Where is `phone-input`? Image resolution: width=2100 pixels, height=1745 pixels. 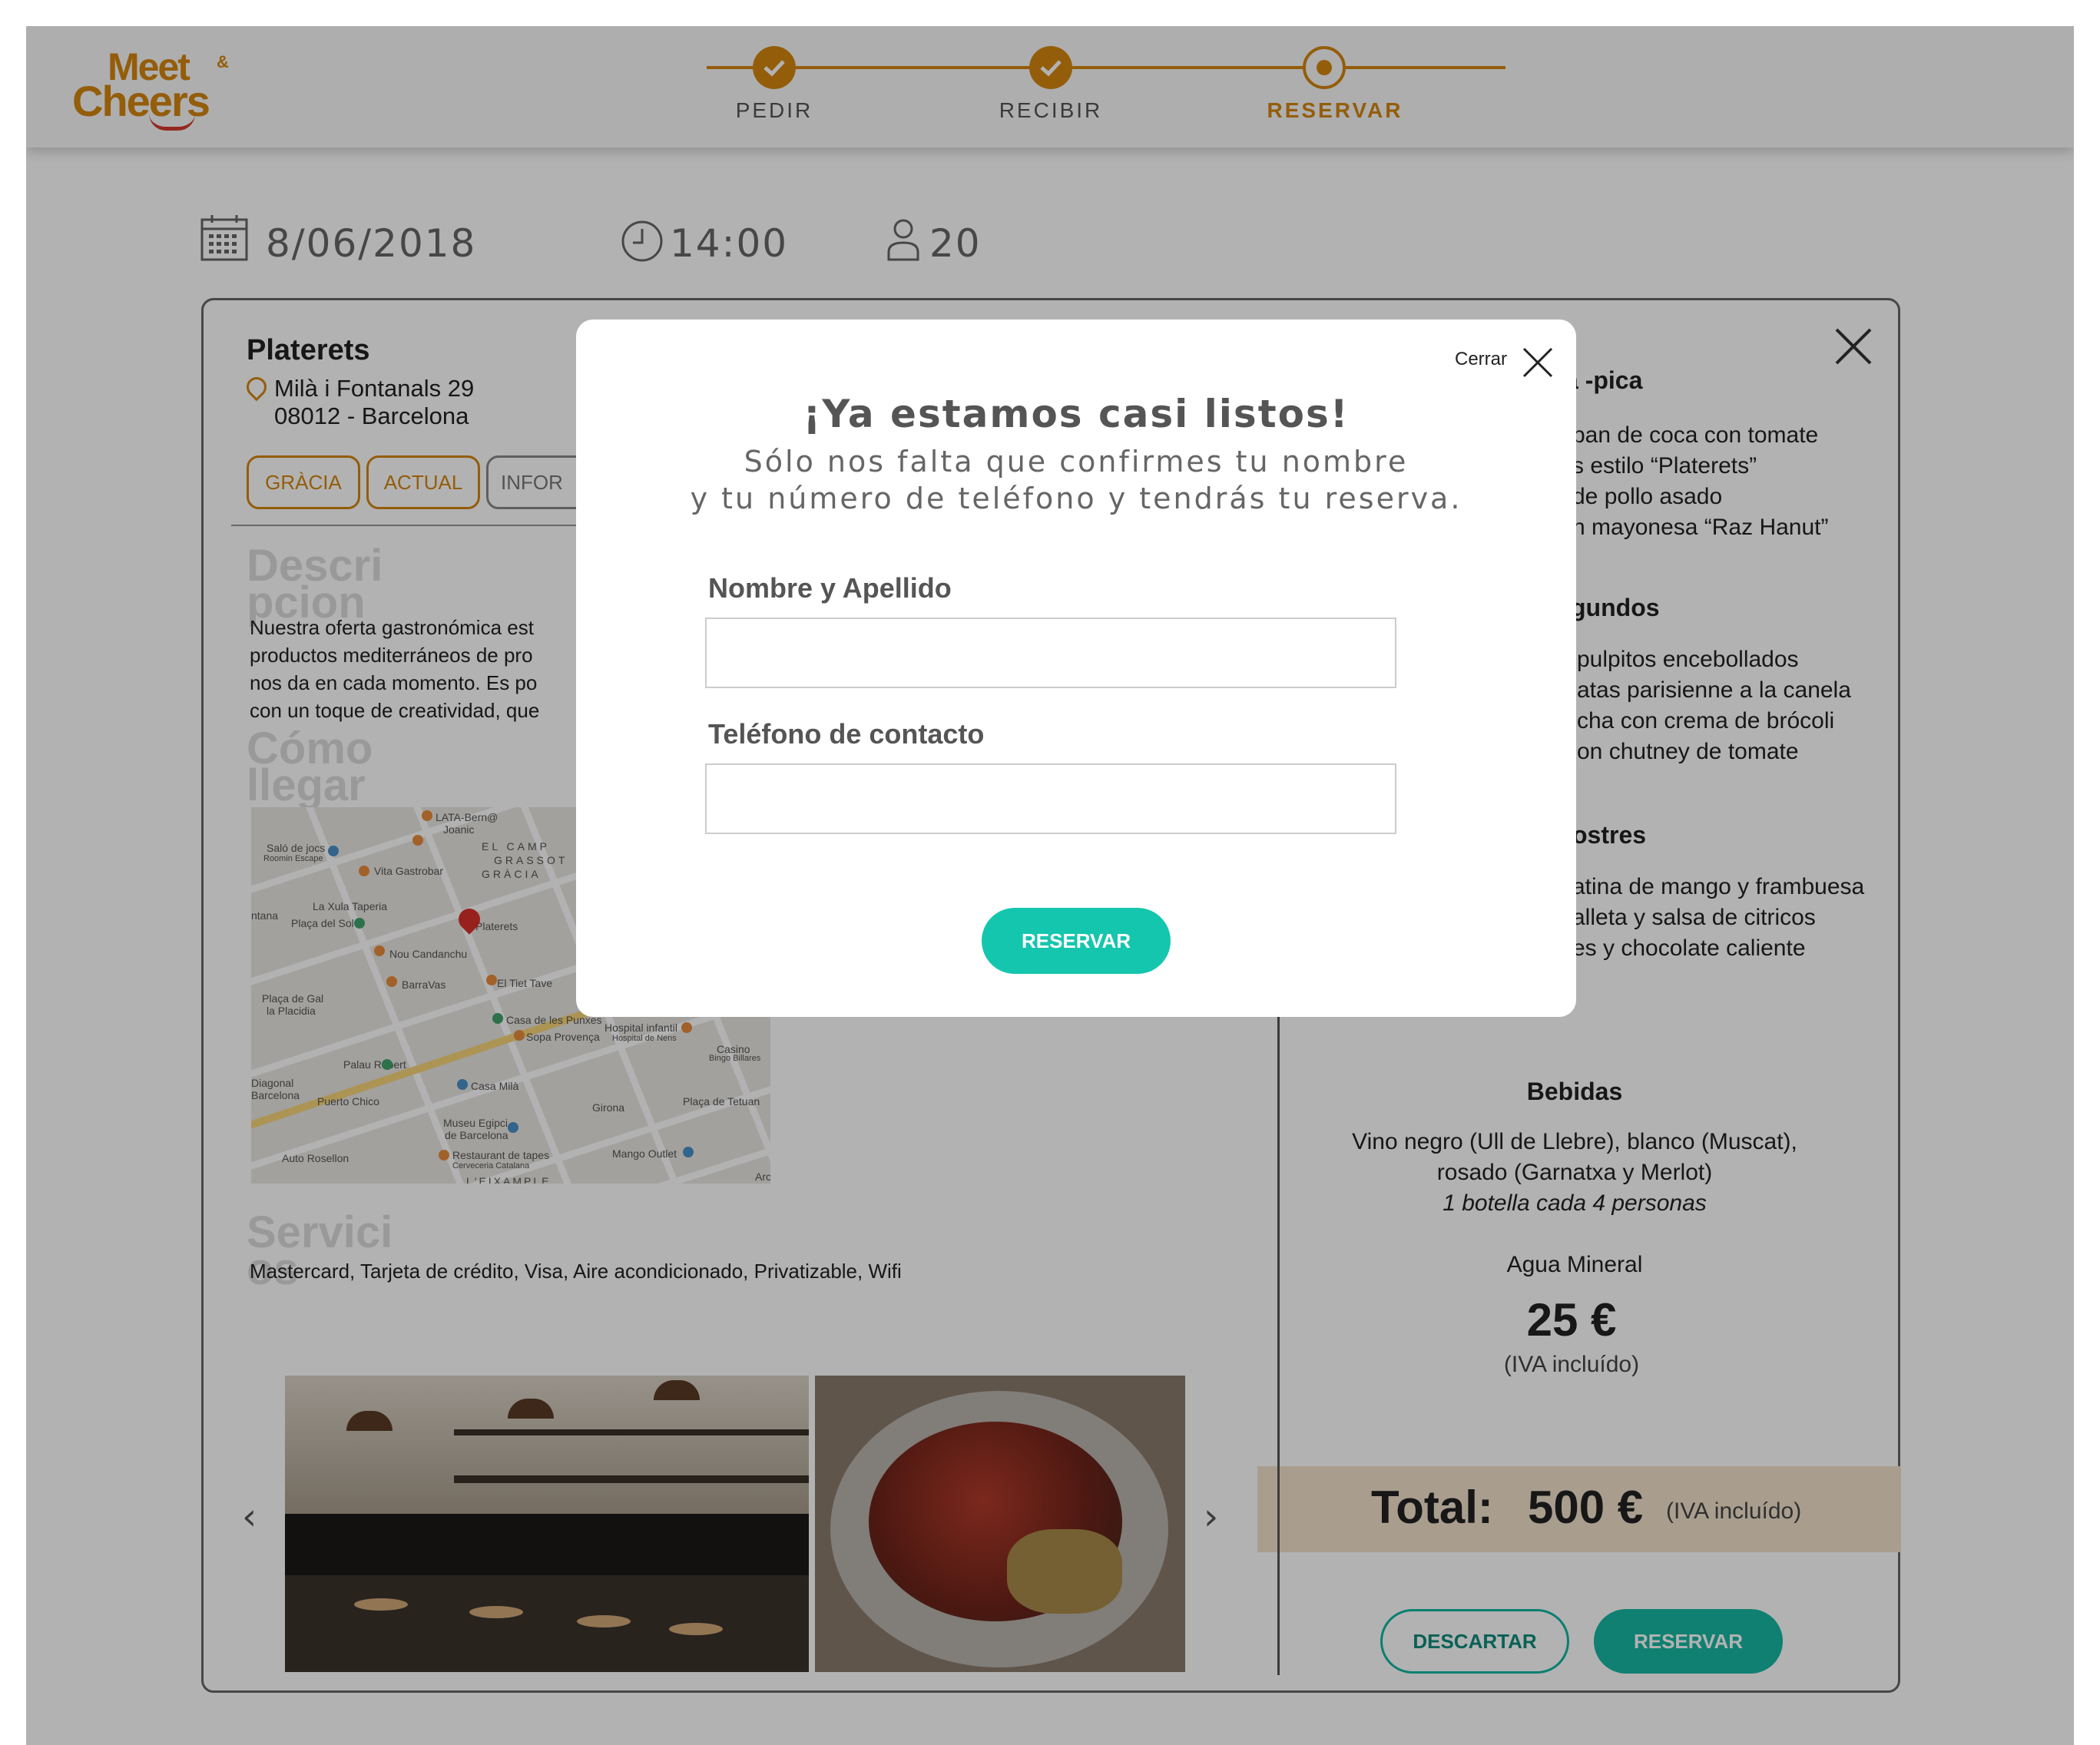 phone-input is located at coordinates (1050, 799).